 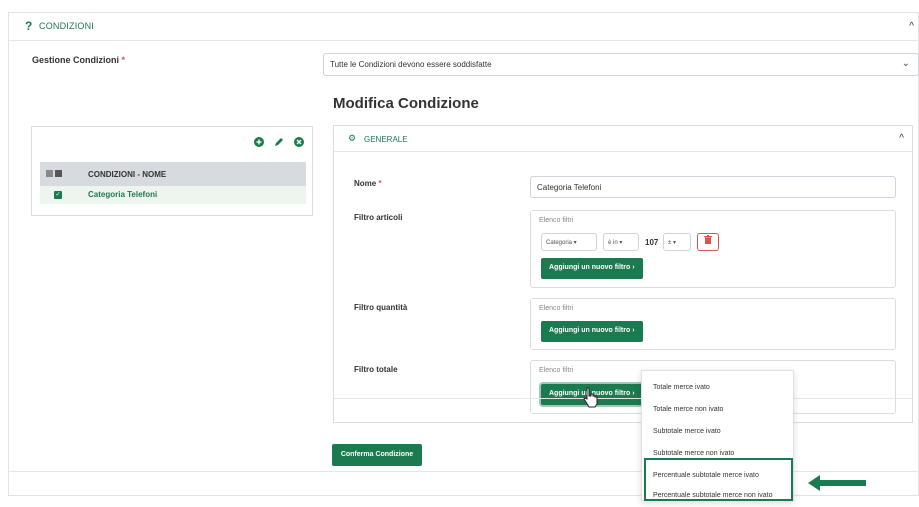 What do you see at coordinates (559, 243) in the screenshot?
I see `field-select-value: Categoria` at bounding box center [559, 243].